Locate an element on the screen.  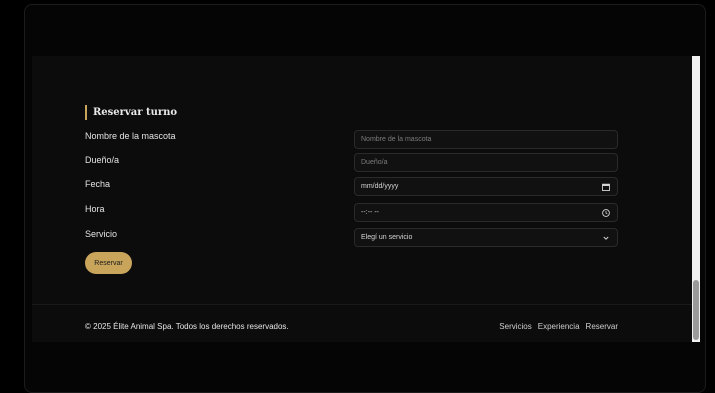
chevron-down-icon is located at coordinates (606, 238).